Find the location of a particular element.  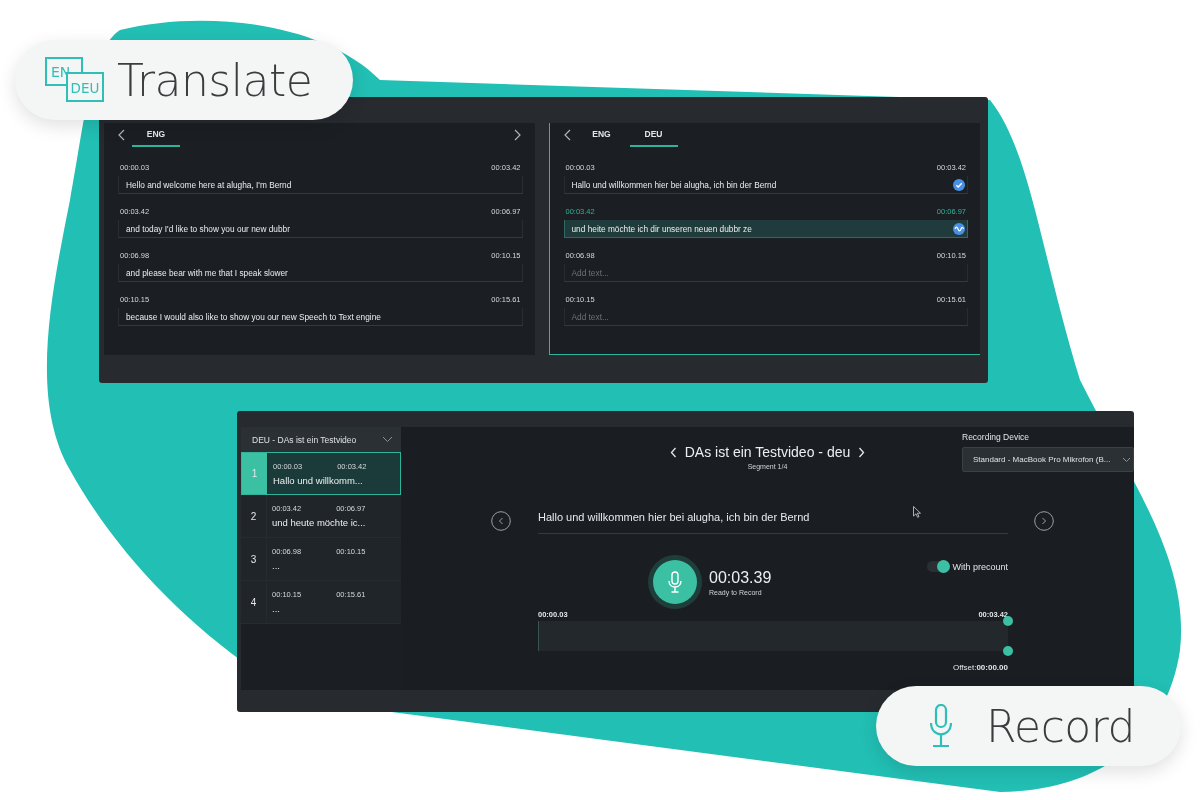

segment-text-field: Hello and welcome here at alugha, I'm Bernd is located at coordinates (320, 185).